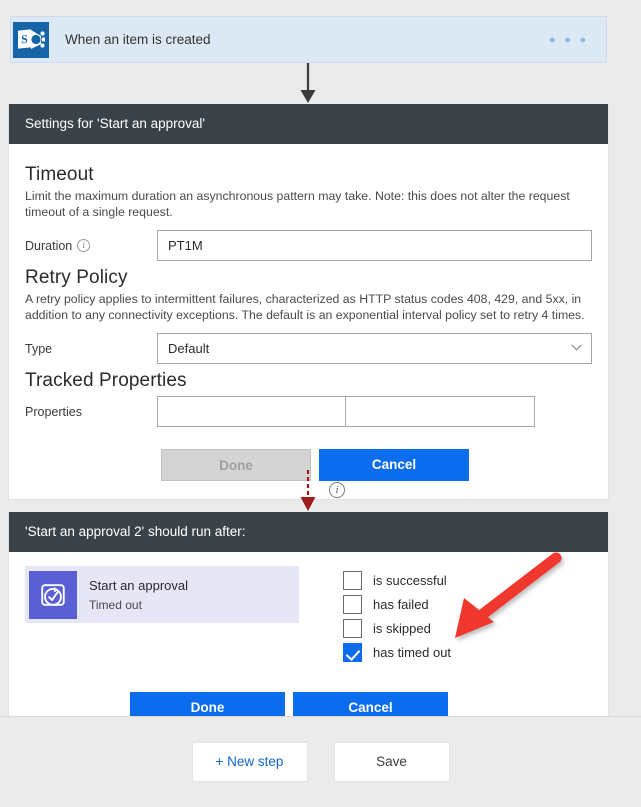  What do you see at coordinates (84, 245) in the screenshot?
I see `info-icon: i` at bounding box center [84, 245].